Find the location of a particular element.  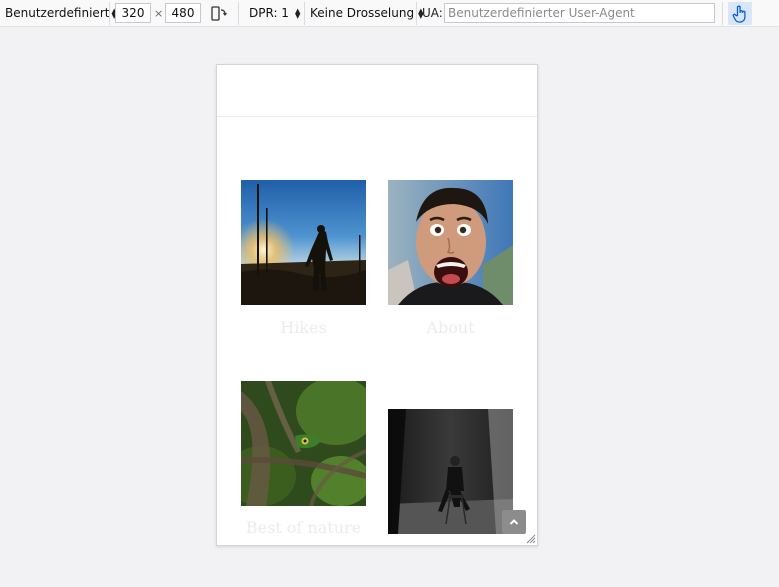

gallery-item-hikes is located at coordinates (303, 242).